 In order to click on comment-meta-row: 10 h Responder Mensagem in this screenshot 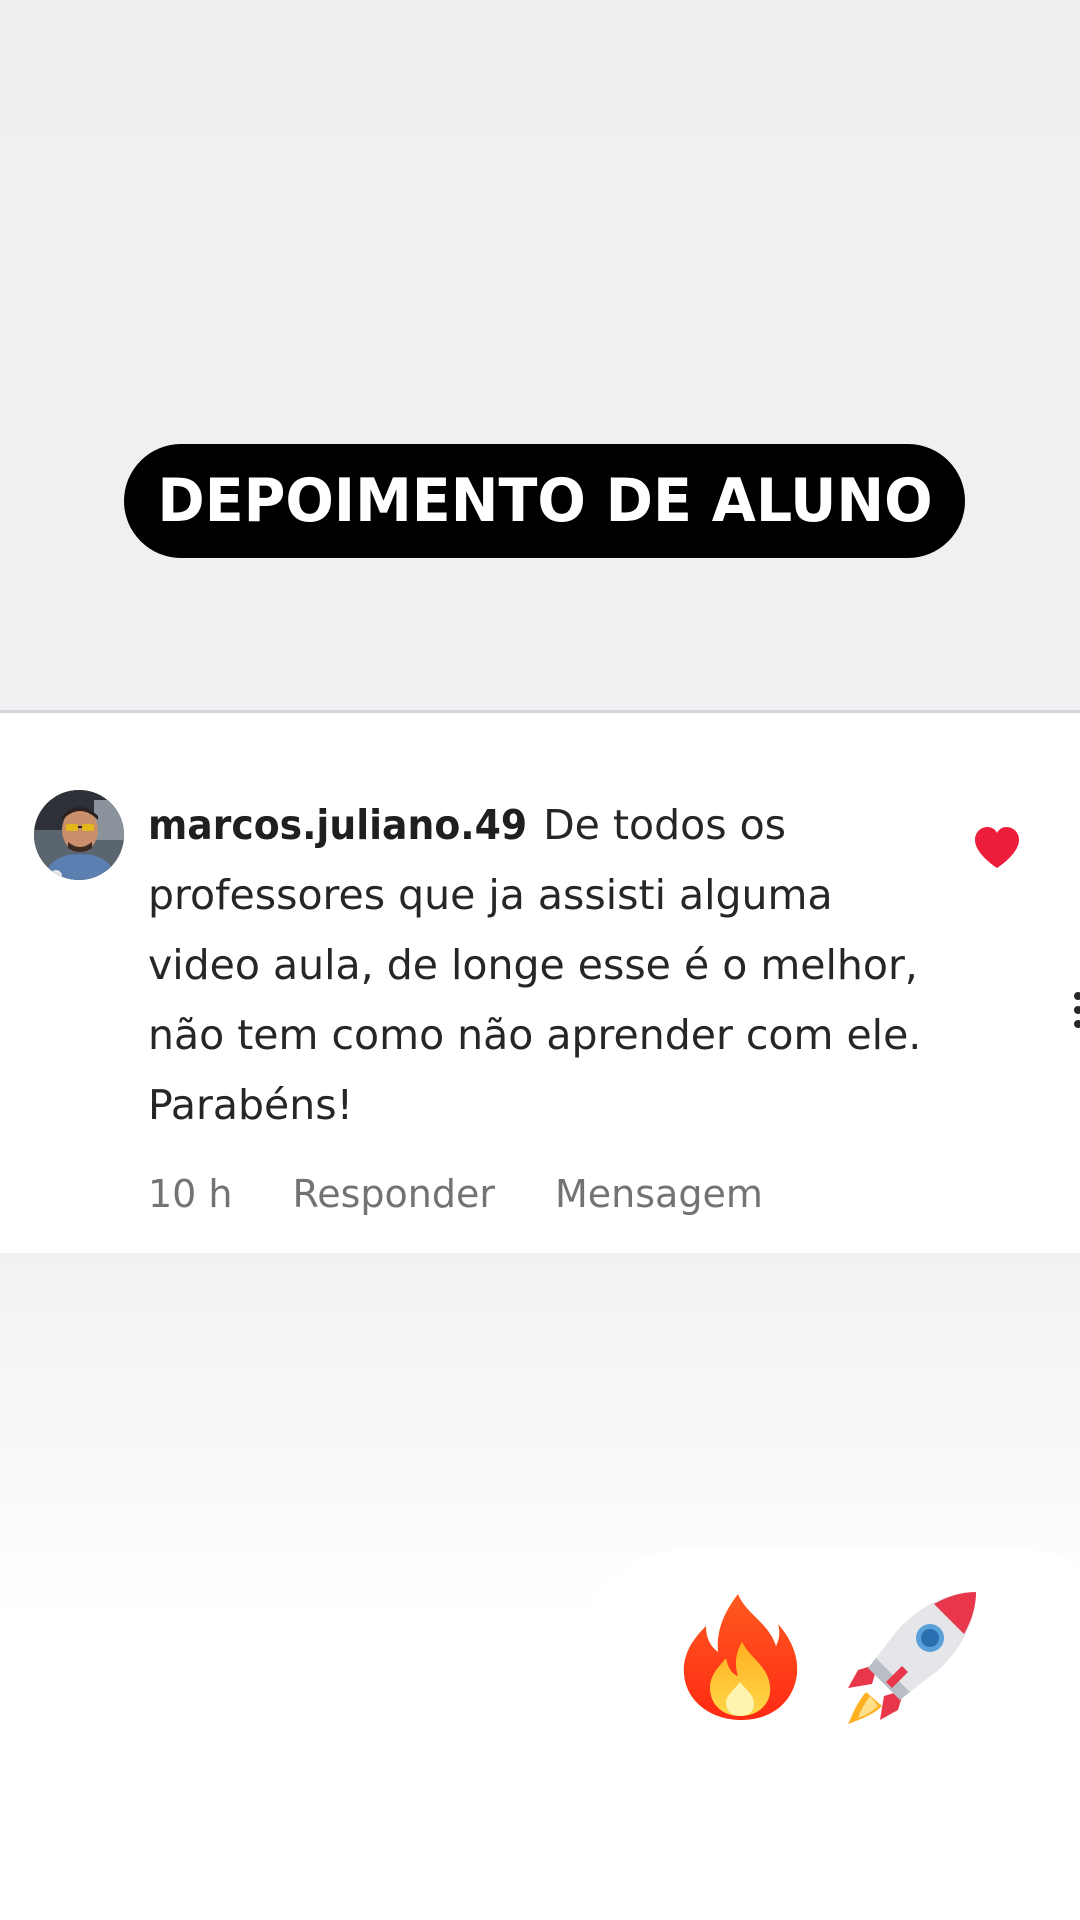, I will do `click(455, 1194)`.